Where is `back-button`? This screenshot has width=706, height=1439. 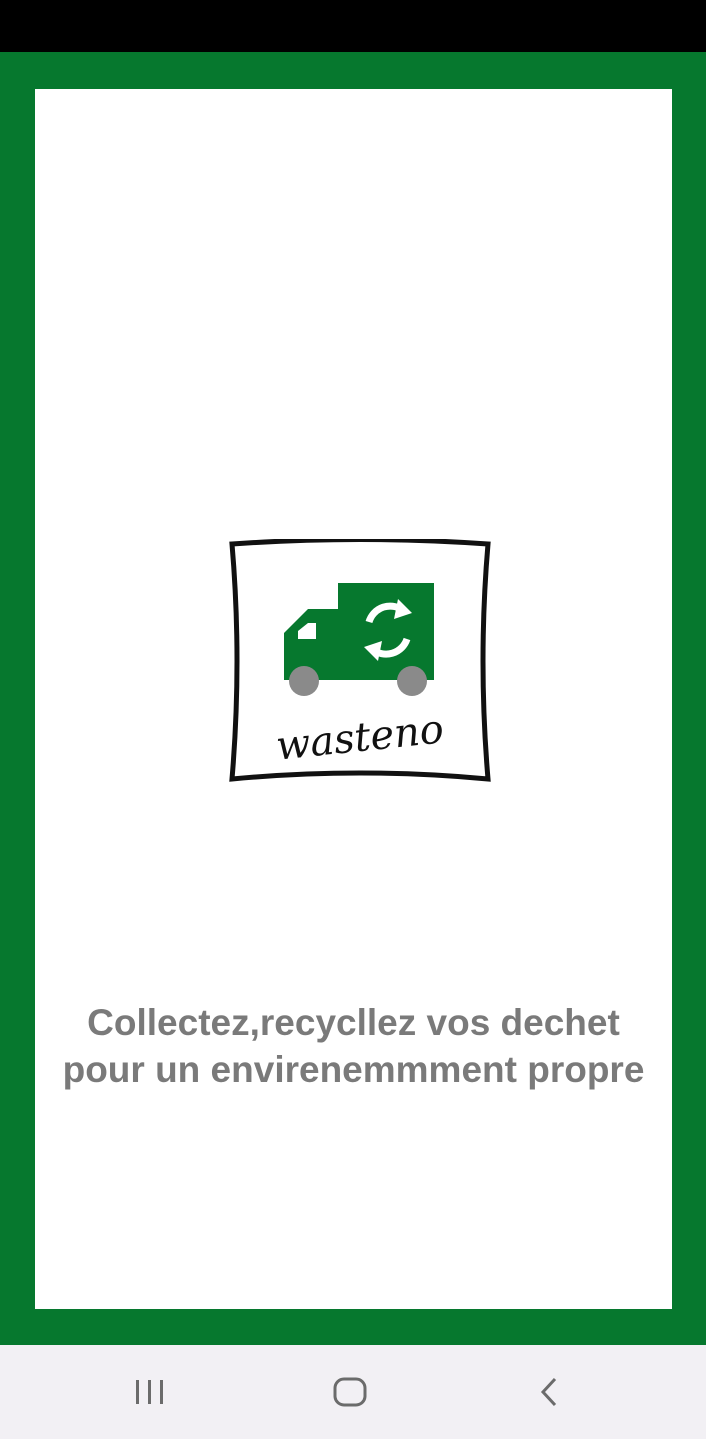 back-button is located at coordinates (550, 1392).